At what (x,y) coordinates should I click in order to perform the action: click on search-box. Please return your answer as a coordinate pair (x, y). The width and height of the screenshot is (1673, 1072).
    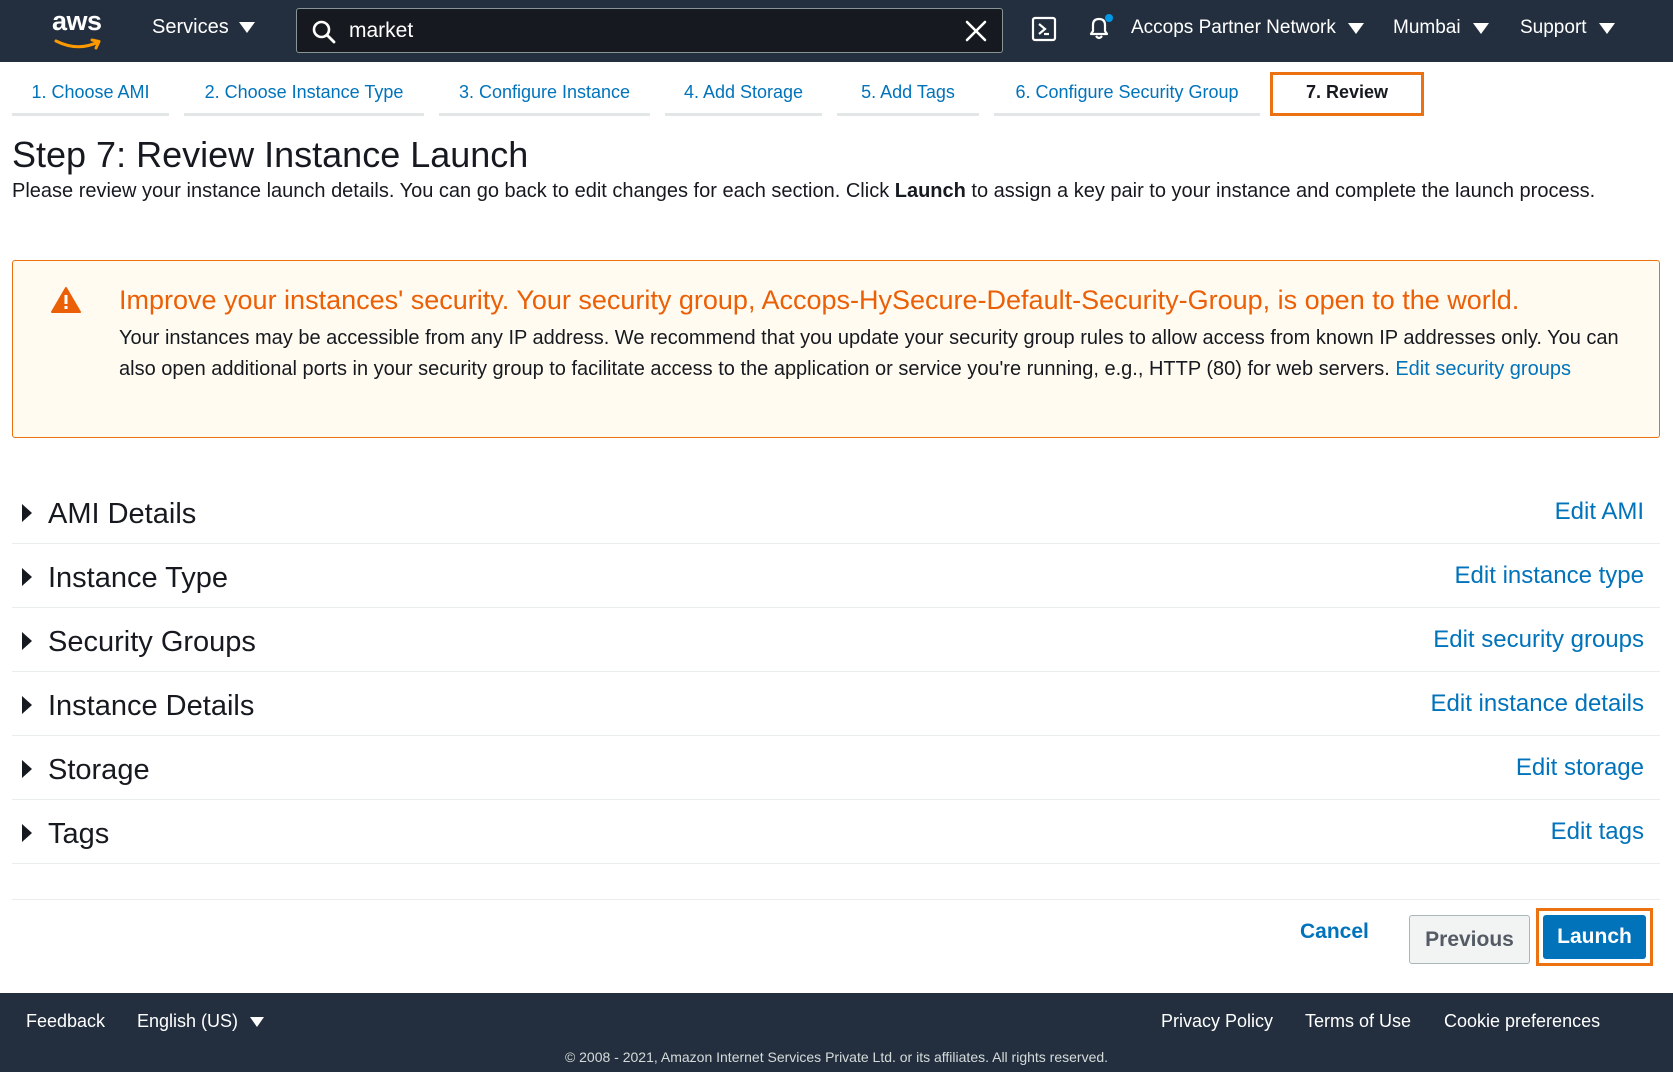
    Looking at the image, I should click on (649, 30).